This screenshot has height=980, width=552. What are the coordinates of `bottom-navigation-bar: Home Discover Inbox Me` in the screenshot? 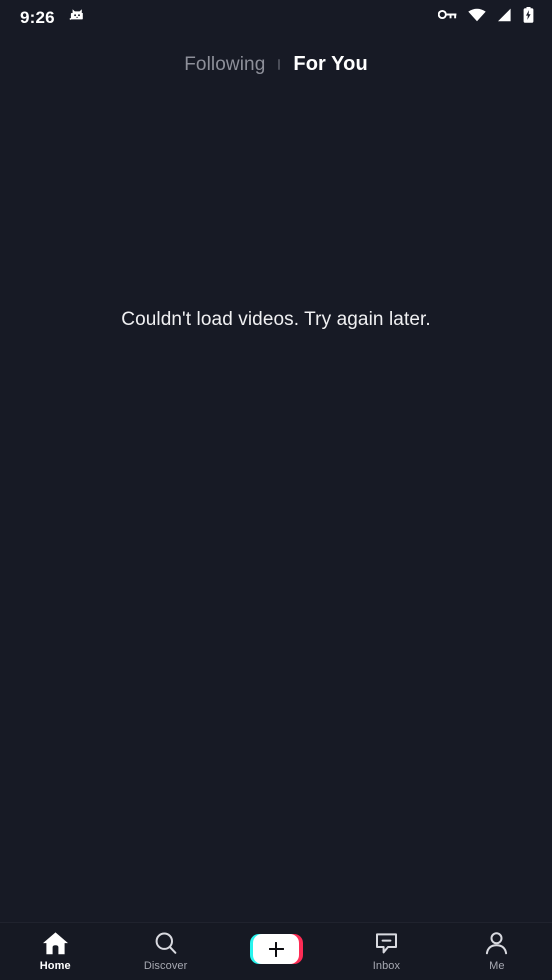 It's located at (276, 951).